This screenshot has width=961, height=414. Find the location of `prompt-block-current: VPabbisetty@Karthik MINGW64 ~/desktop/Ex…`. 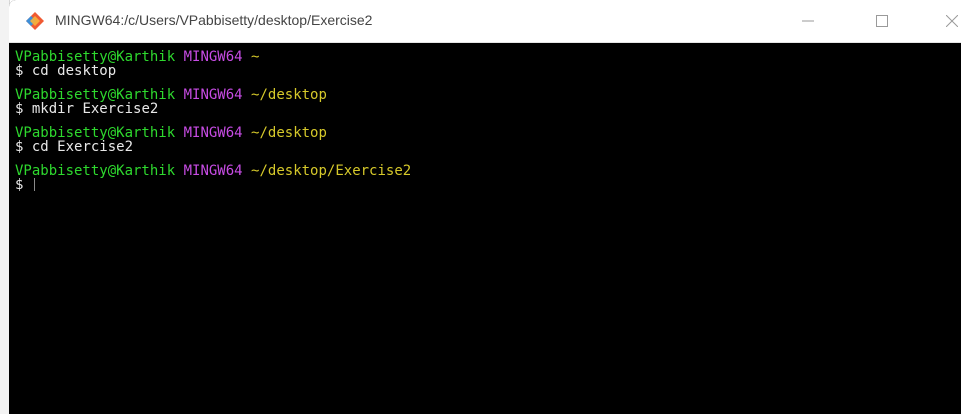

prompt-block-current: VPabbisetty@Karthik MINGW64 ~/desktop/Ex… is located at coordinates (485, 178).